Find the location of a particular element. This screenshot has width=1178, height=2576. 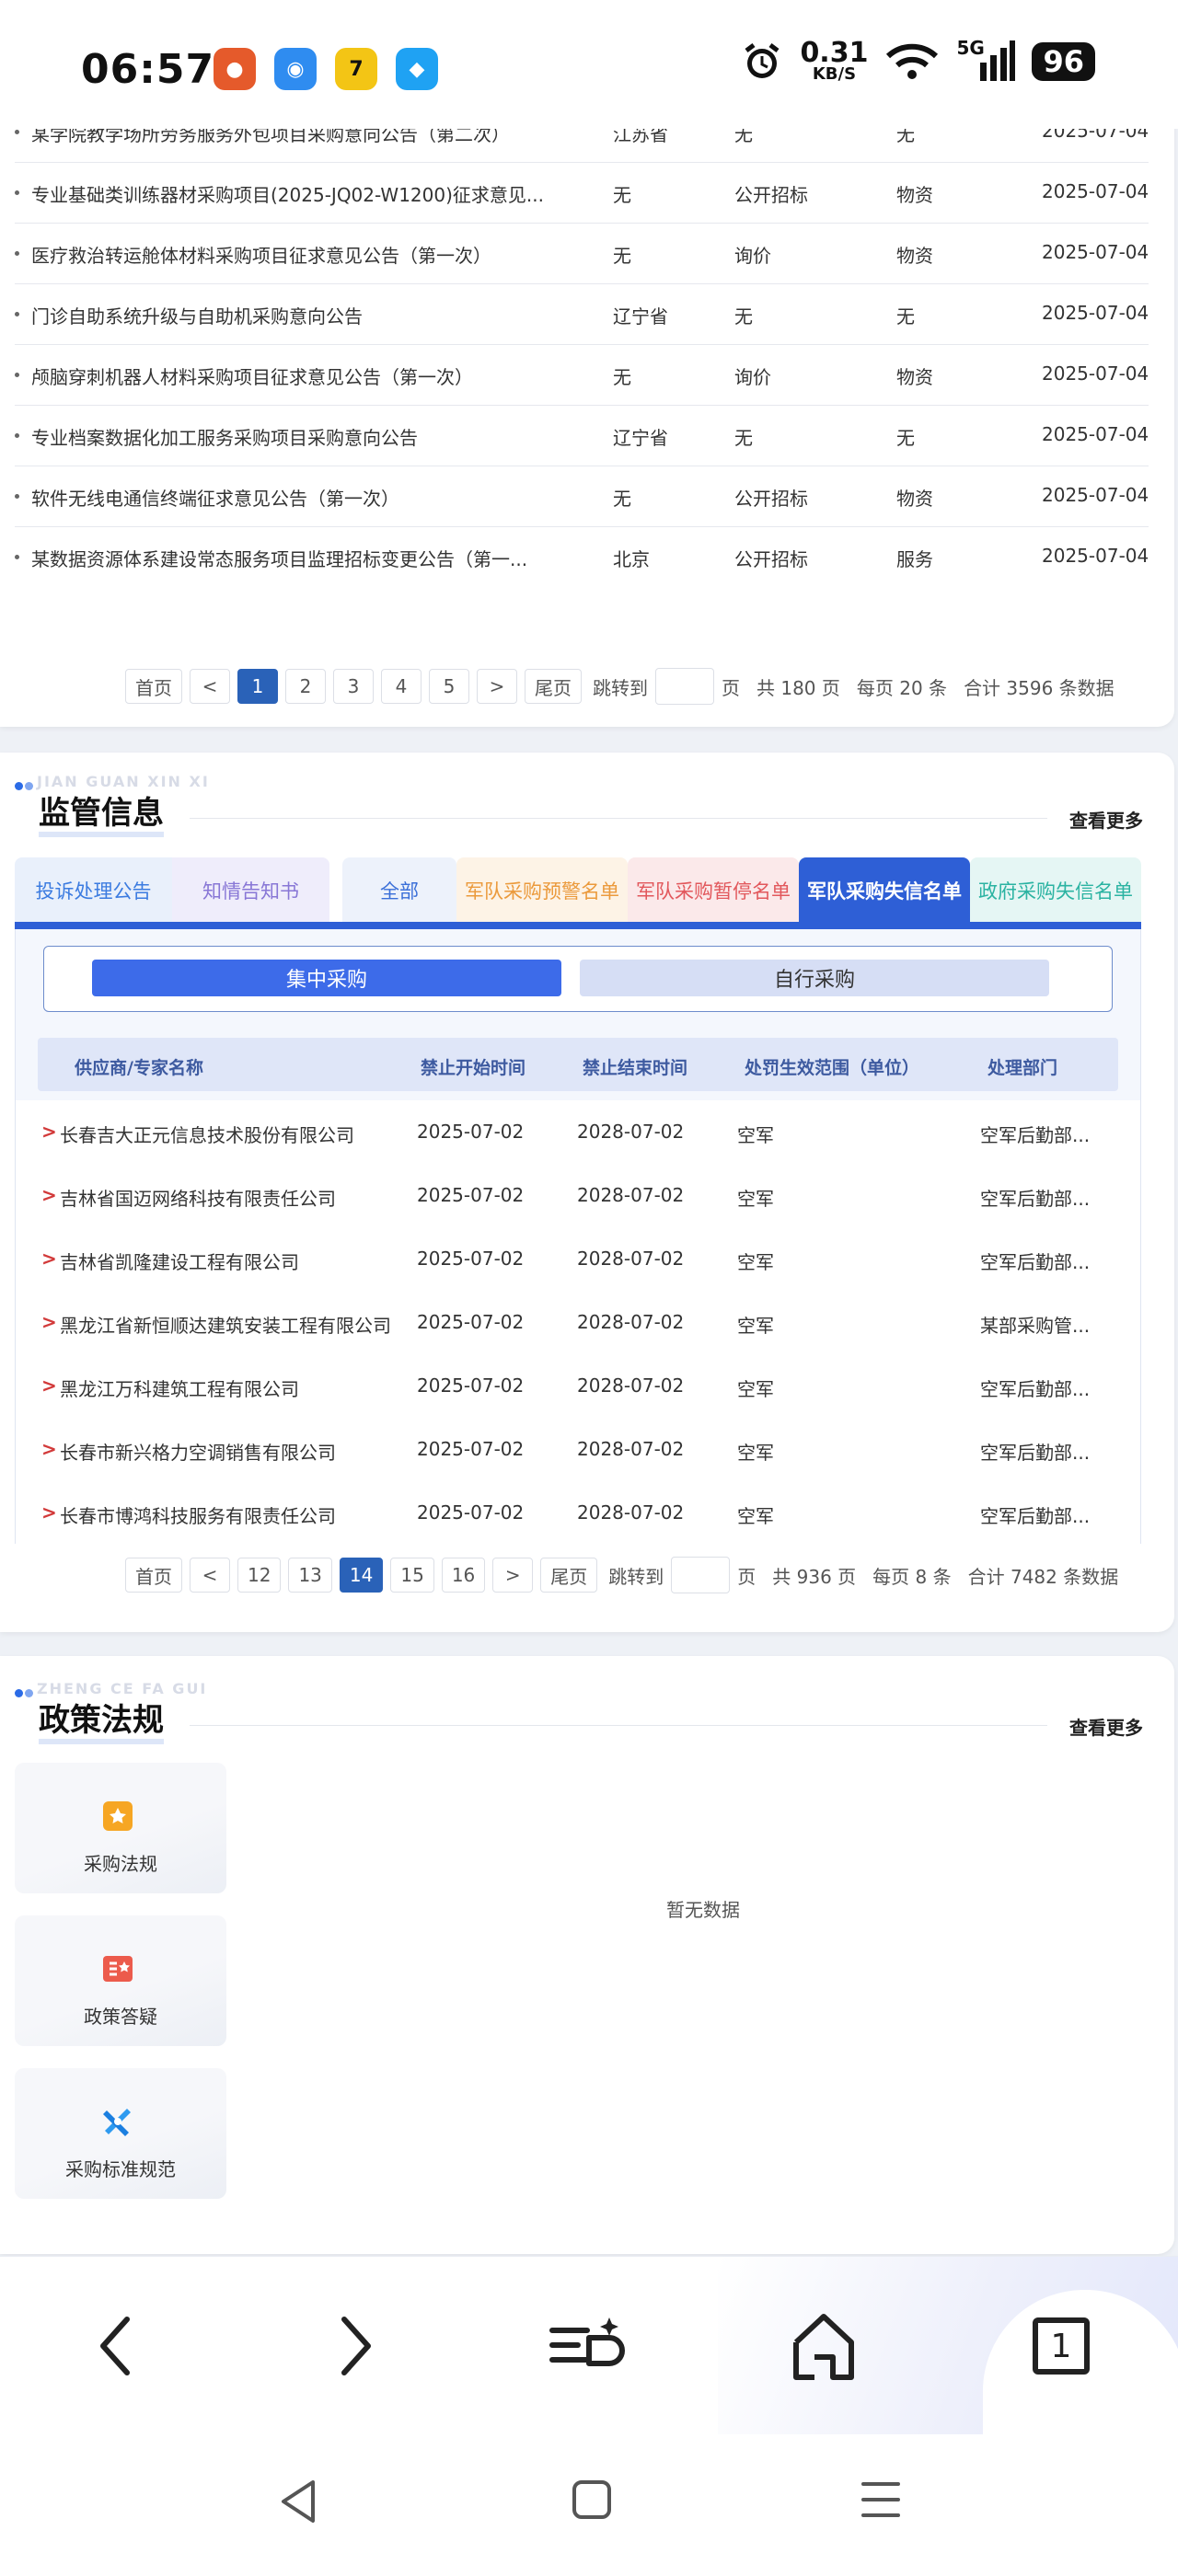

page-button: 15 is located at coordinates (412, 1575).